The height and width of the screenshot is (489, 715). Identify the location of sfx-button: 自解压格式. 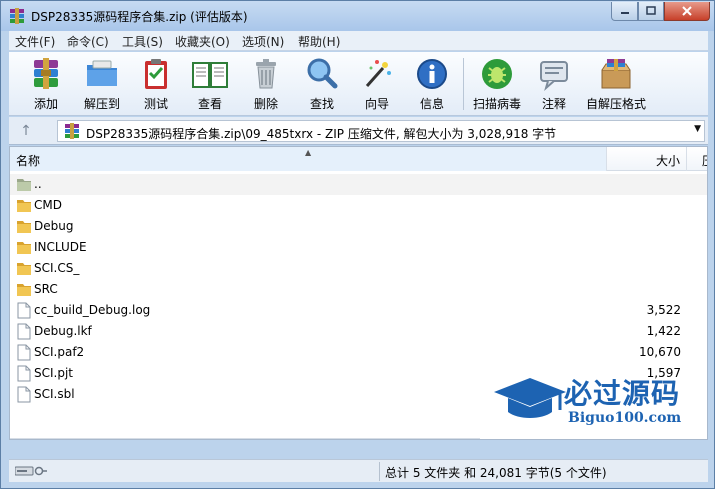
(616, 84).